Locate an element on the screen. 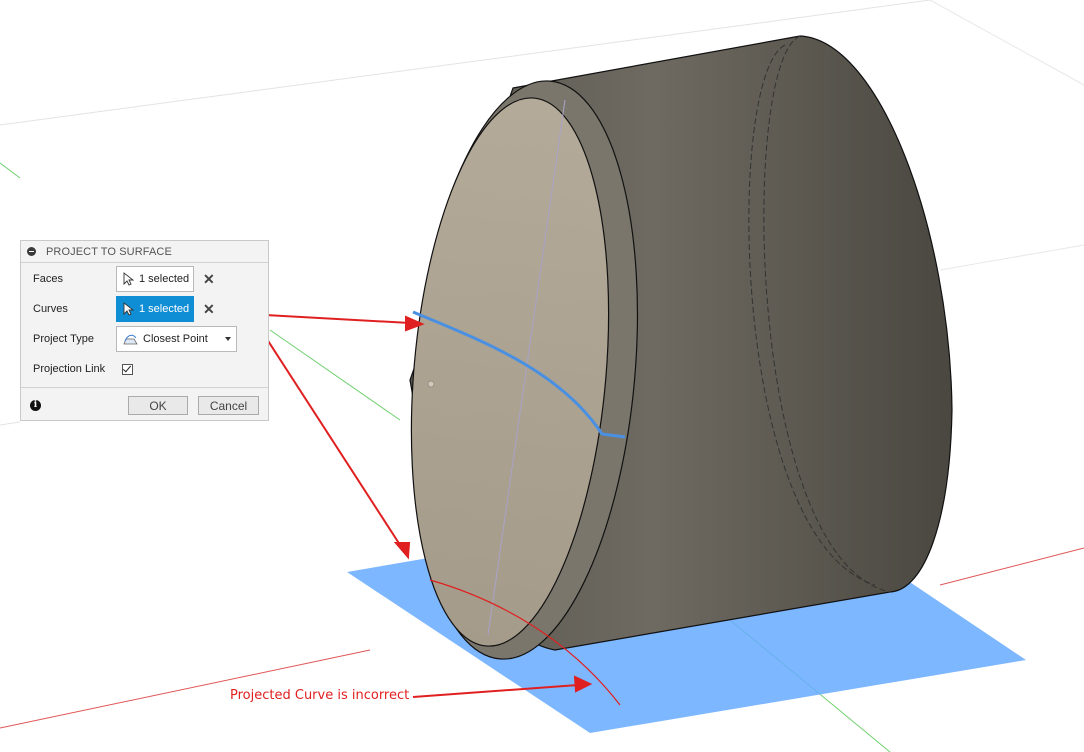 The image size is (1084, 752). curves-row: Curves 1 selected ✕ is located at coordinates (144, 309).